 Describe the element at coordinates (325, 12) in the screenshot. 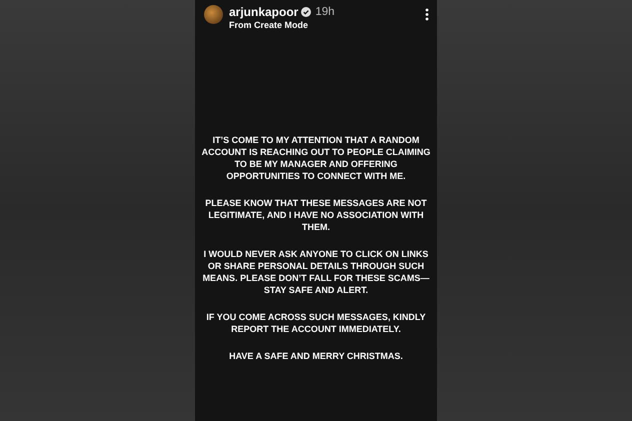

I see `post-time: 19h` at that location.